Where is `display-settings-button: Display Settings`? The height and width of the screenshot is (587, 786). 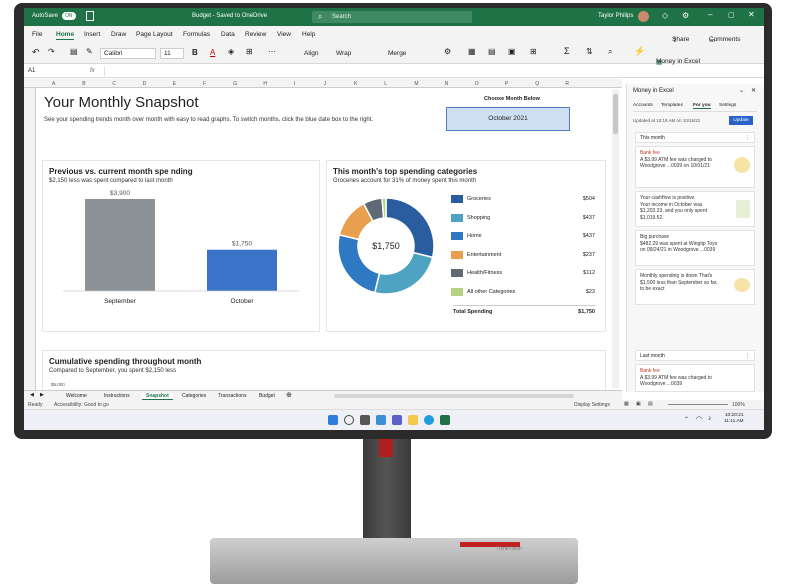 display-settings-button: Display Settings is located at coordinates (592, 405).